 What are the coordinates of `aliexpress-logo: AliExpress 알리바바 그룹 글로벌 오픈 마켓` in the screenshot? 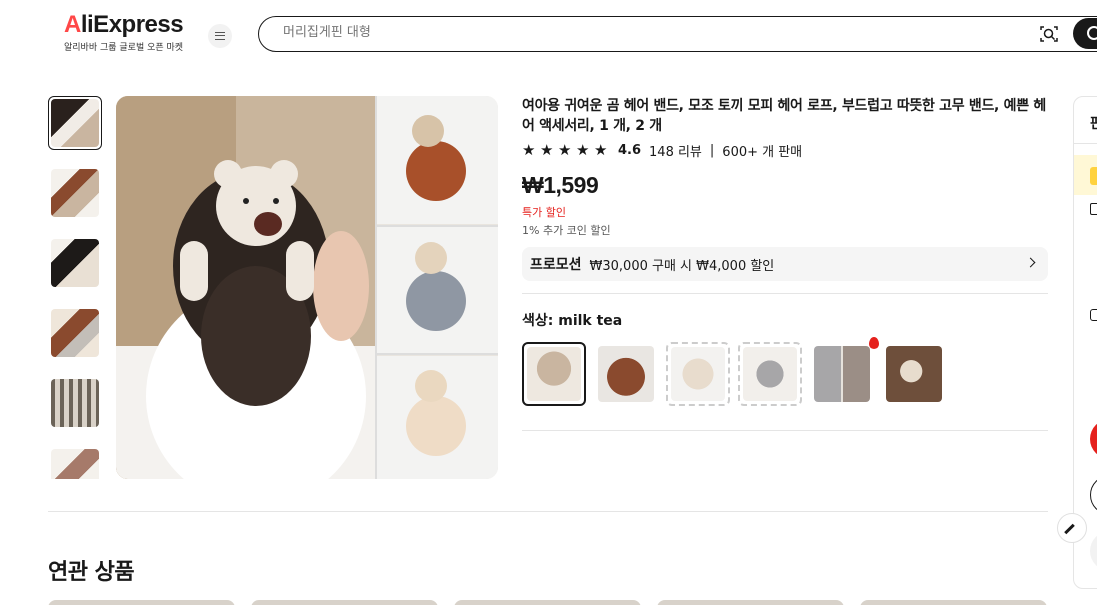 It's located at (129, 32).